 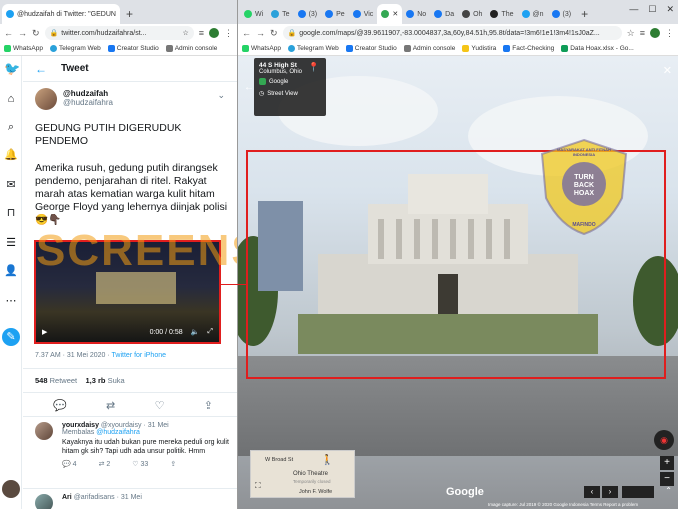 I want to click on pegman-icon: 🚶, so click(x=327, y=460).